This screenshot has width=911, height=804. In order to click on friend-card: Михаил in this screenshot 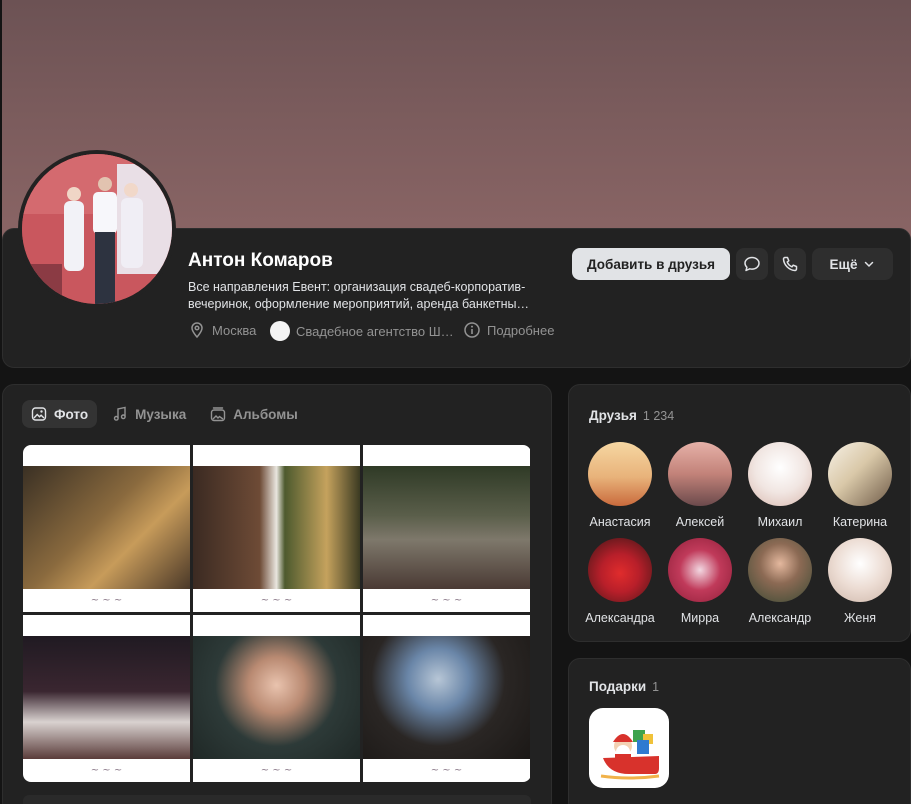, I will do `click(780, 485)`.